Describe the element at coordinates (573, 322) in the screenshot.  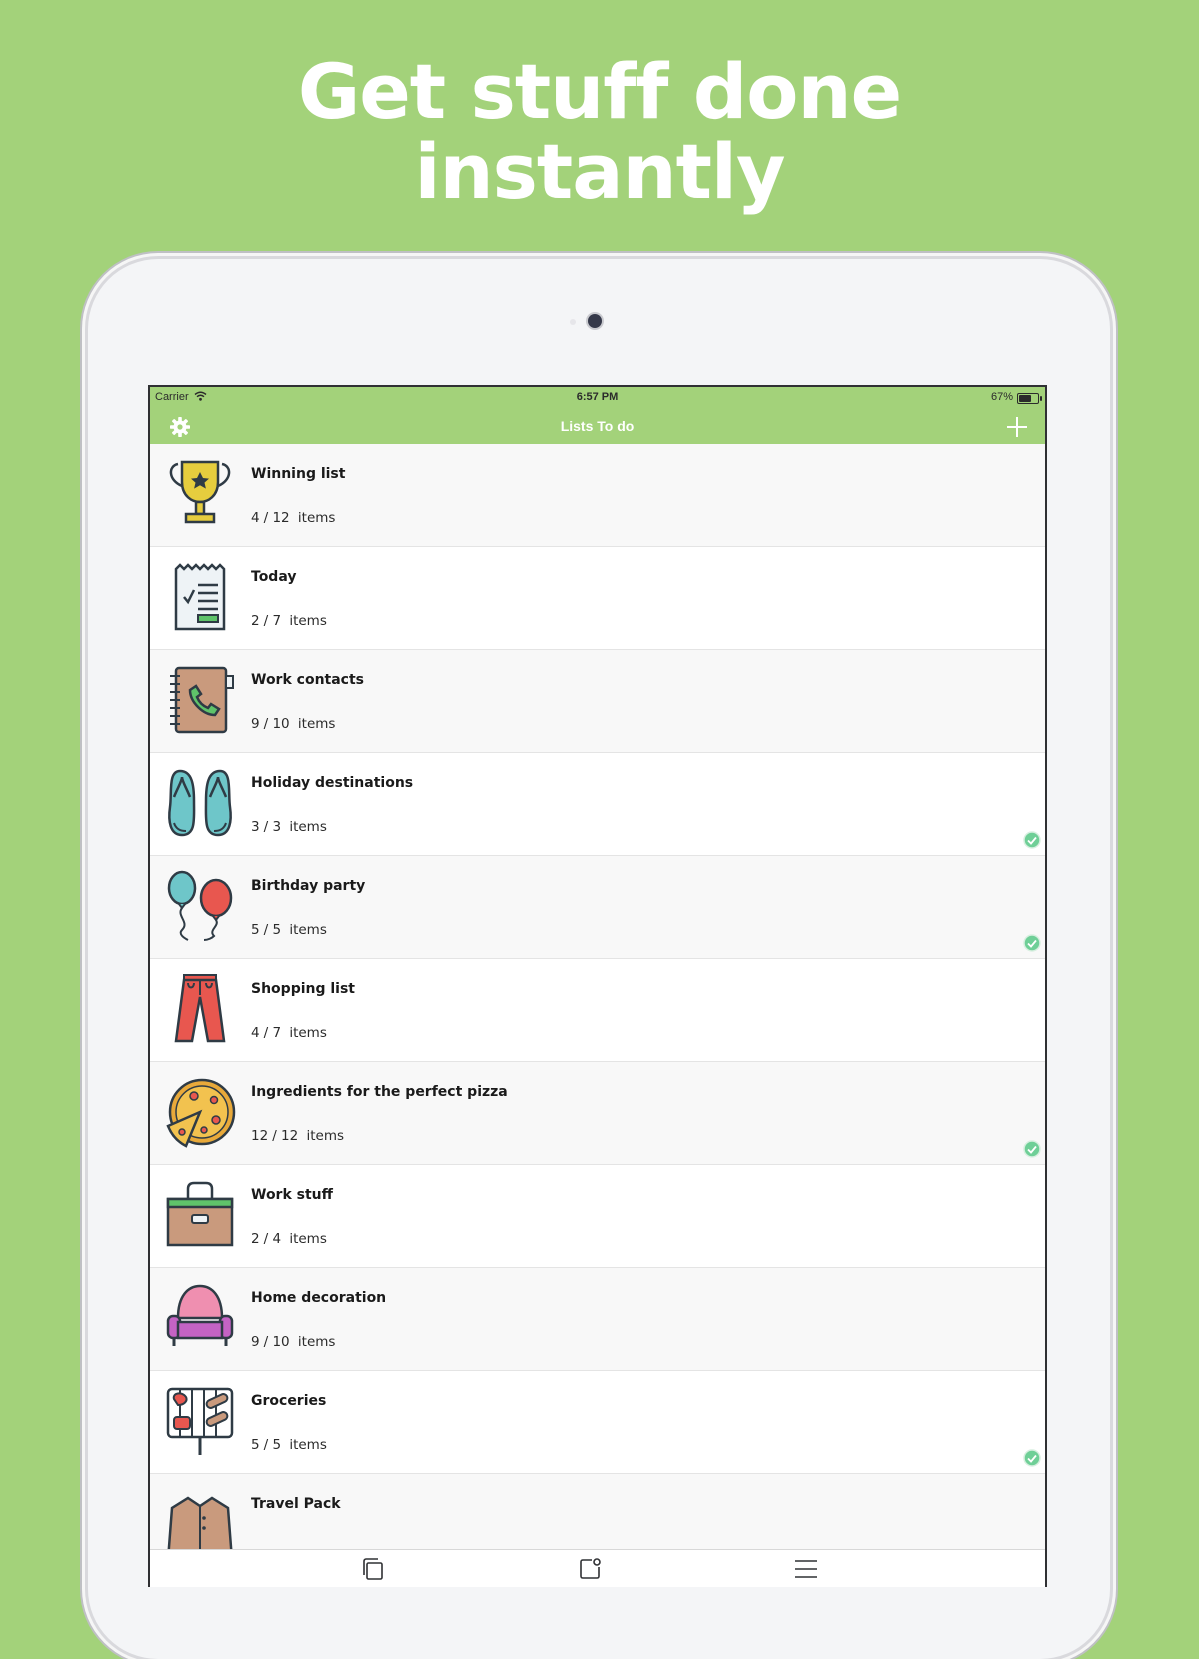
I see `sensor-dot` at that location.